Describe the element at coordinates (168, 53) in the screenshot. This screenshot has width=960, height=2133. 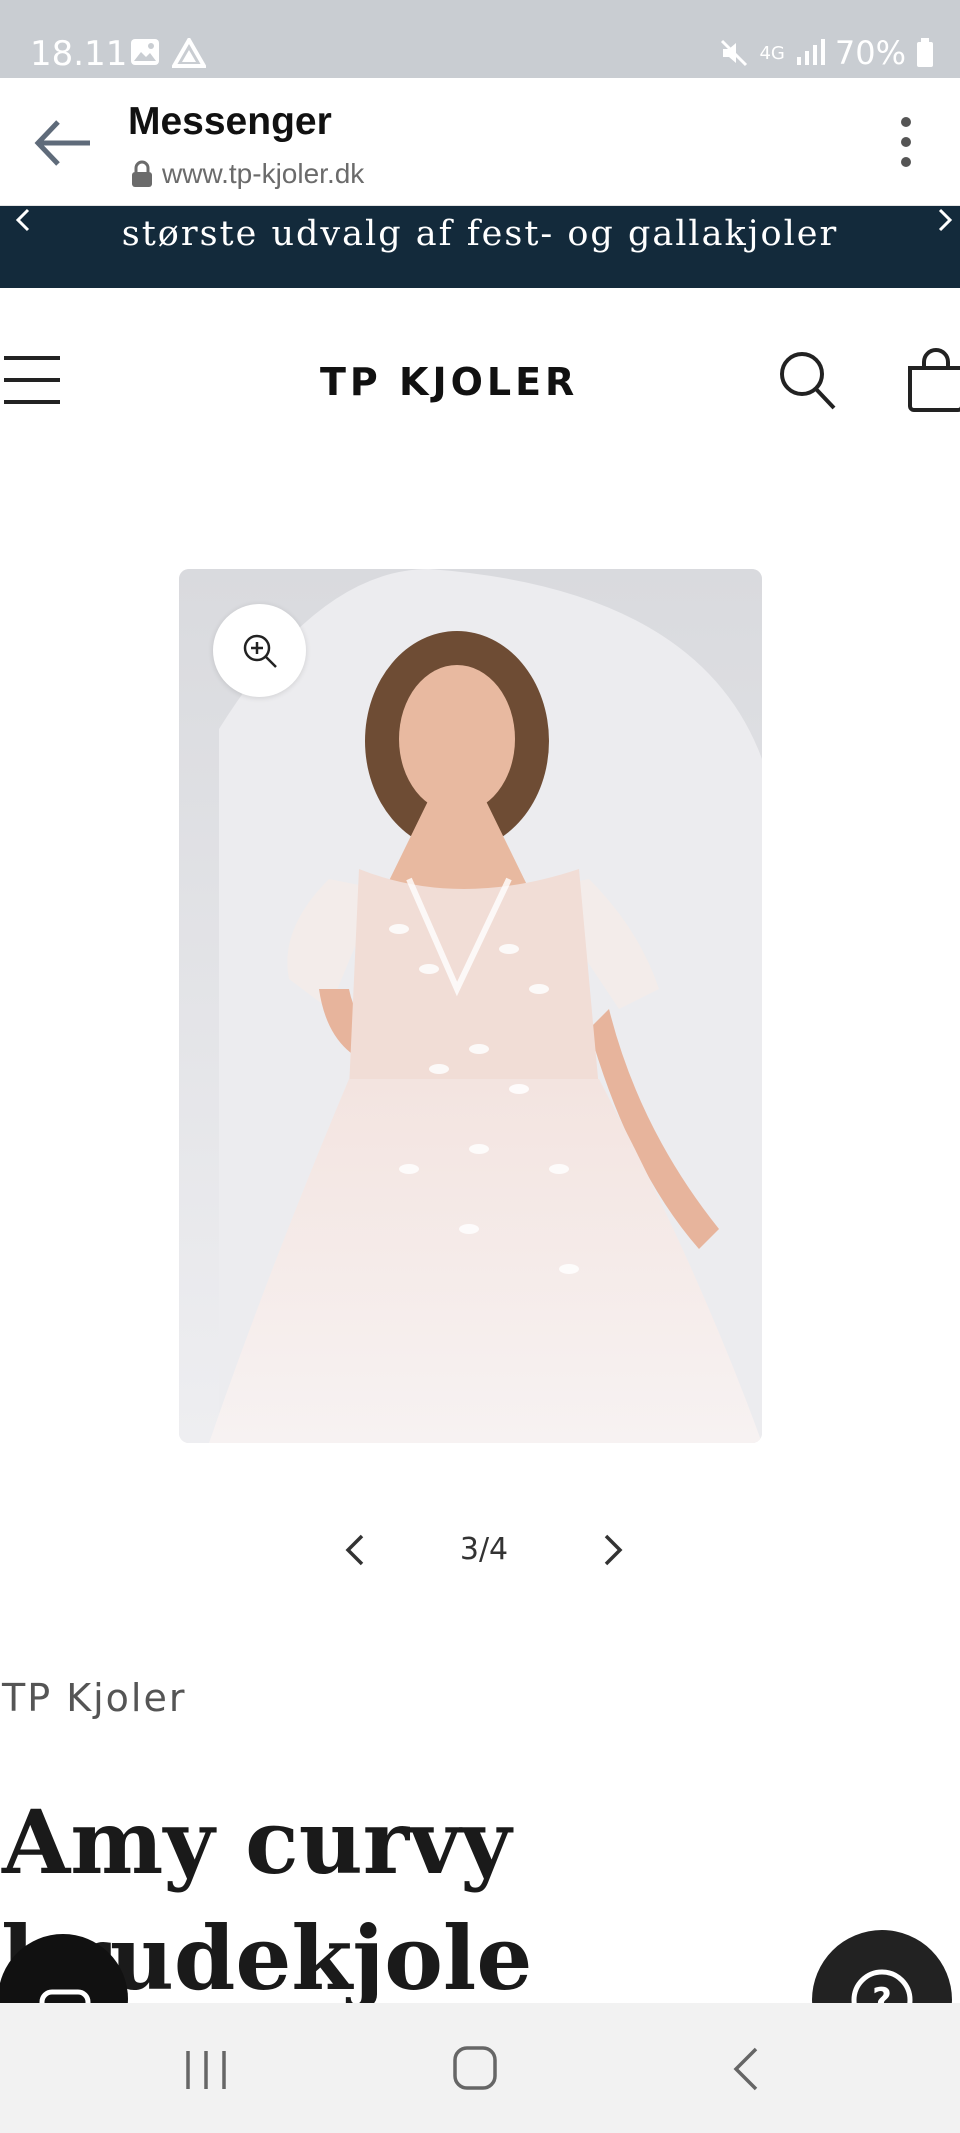
I see `notification-icons` at that location.